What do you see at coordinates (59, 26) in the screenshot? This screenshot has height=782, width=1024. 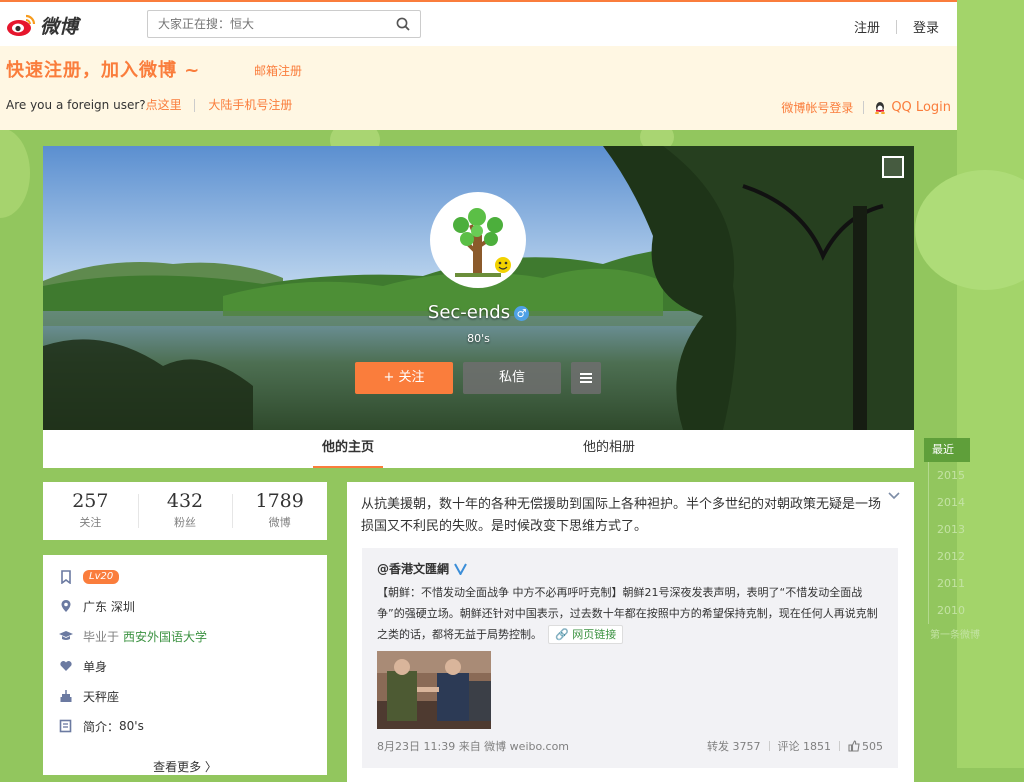 I see `brand-name: 微博` at bounding box center [59, 26].